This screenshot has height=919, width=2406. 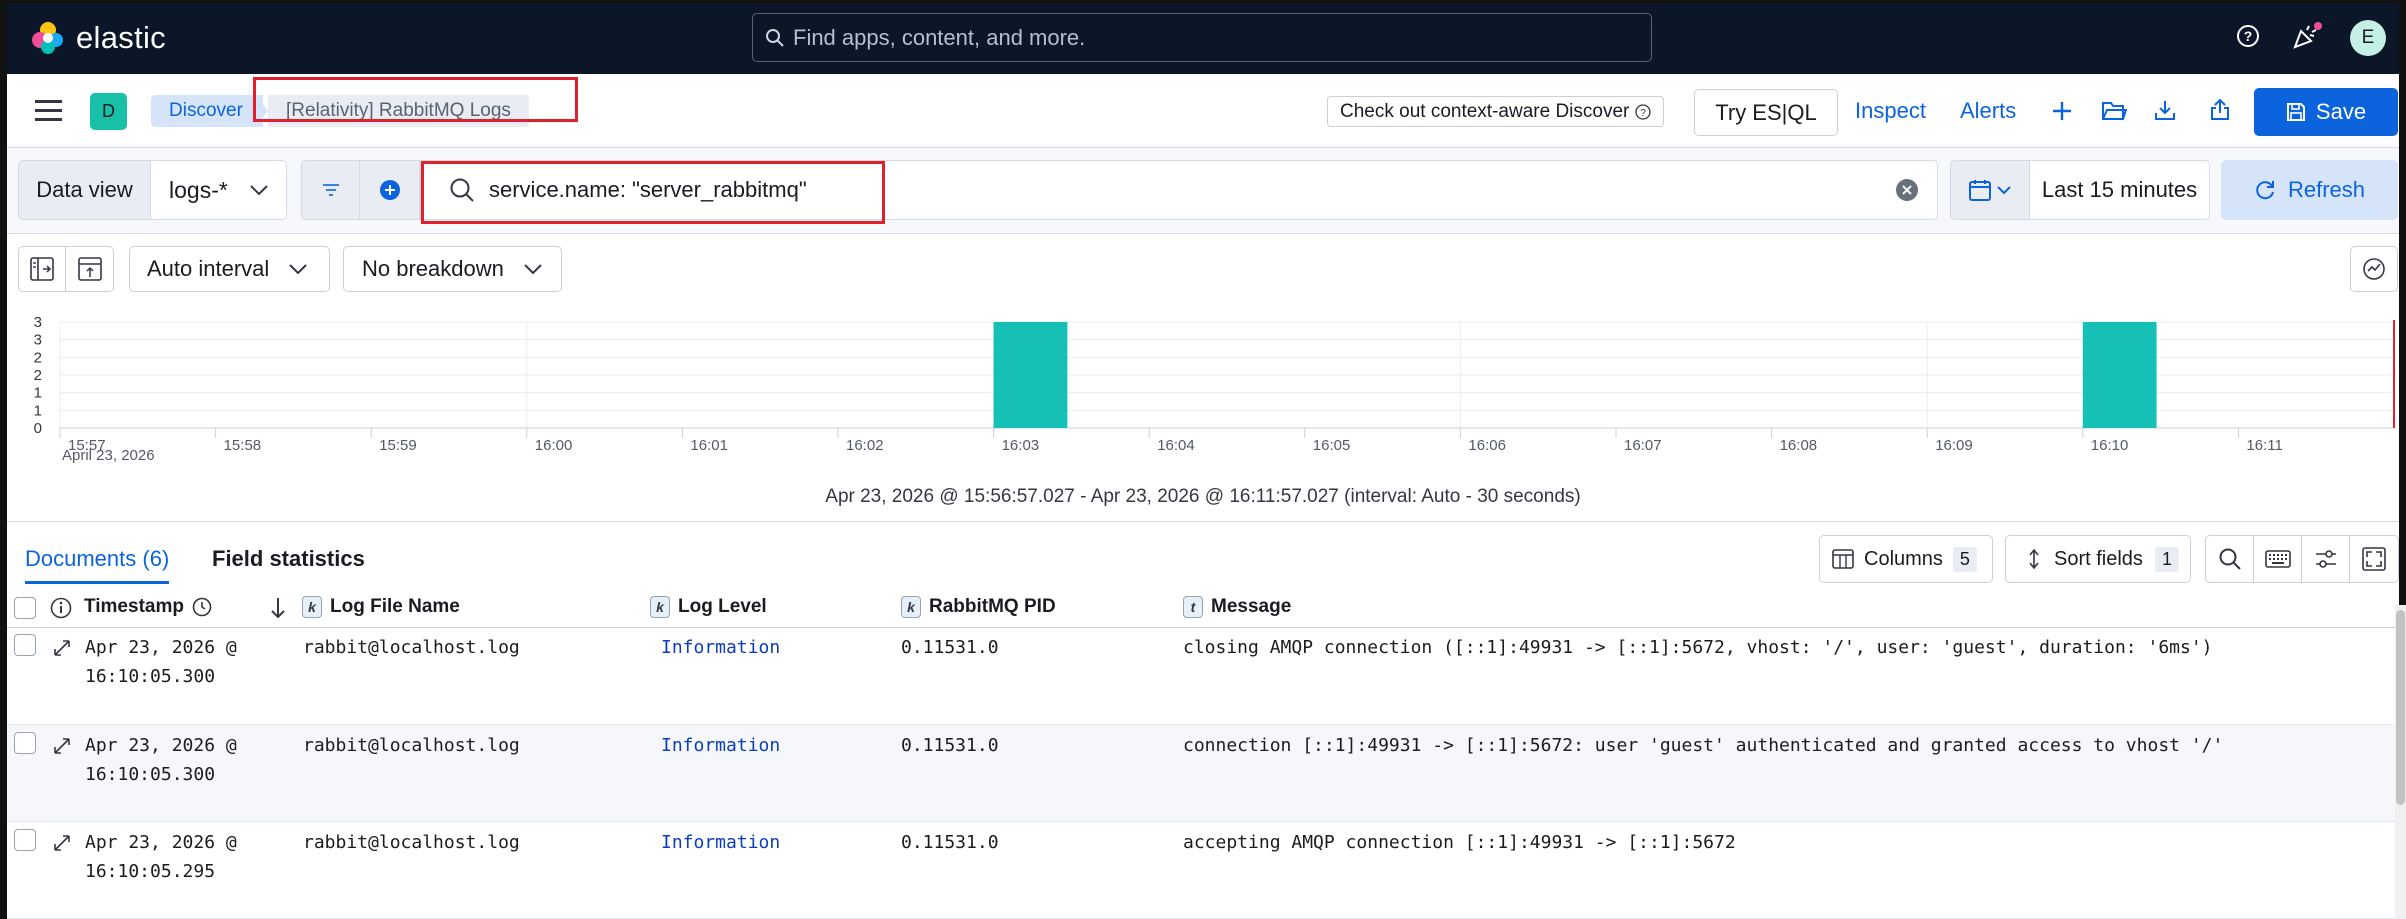 What do you see at coordinates (61, 608) in the screenshot?
I see `info-icon` at bounding box center [61, 608].